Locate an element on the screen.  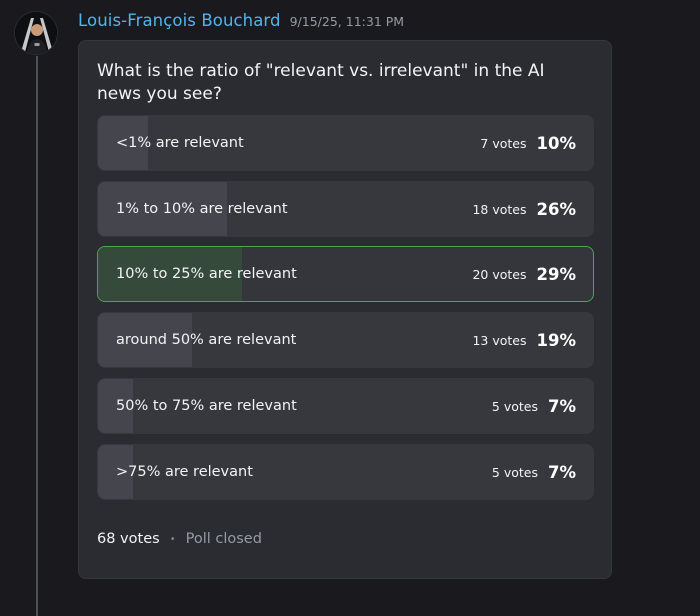
poll-answer-stats: 7 votes 10% is located at coordinates (528, 143).